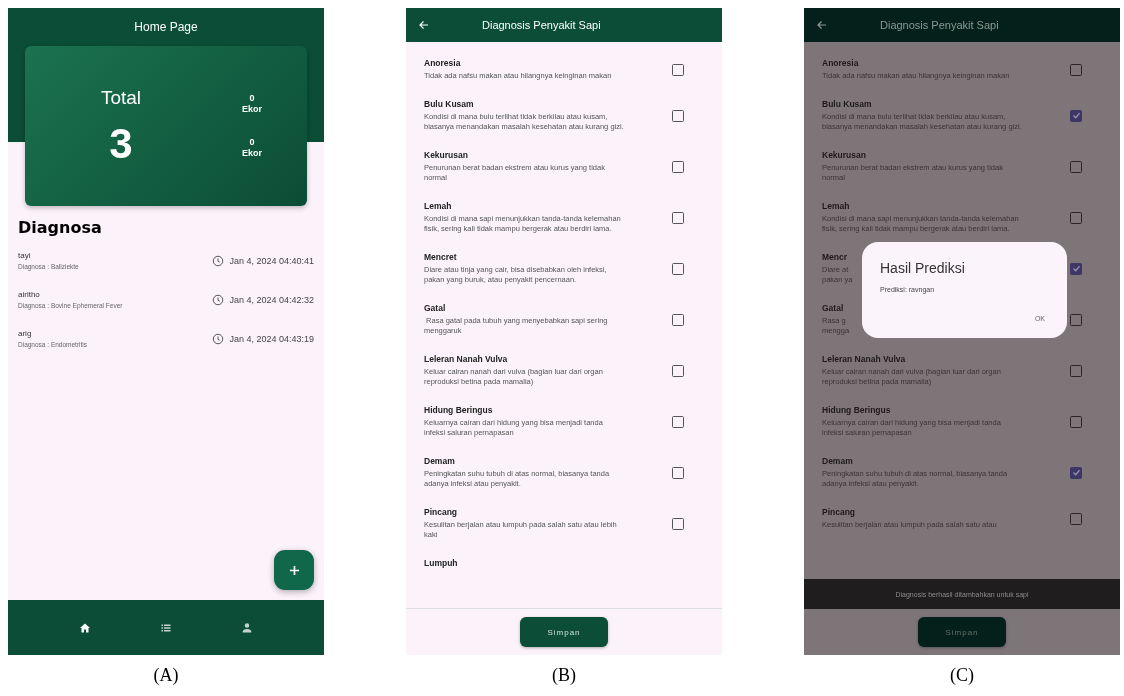  What do you see at coordinates (440, 257) in the screenshot?
I see `symptom-title: Mencret` at bounding box center [440, 257].